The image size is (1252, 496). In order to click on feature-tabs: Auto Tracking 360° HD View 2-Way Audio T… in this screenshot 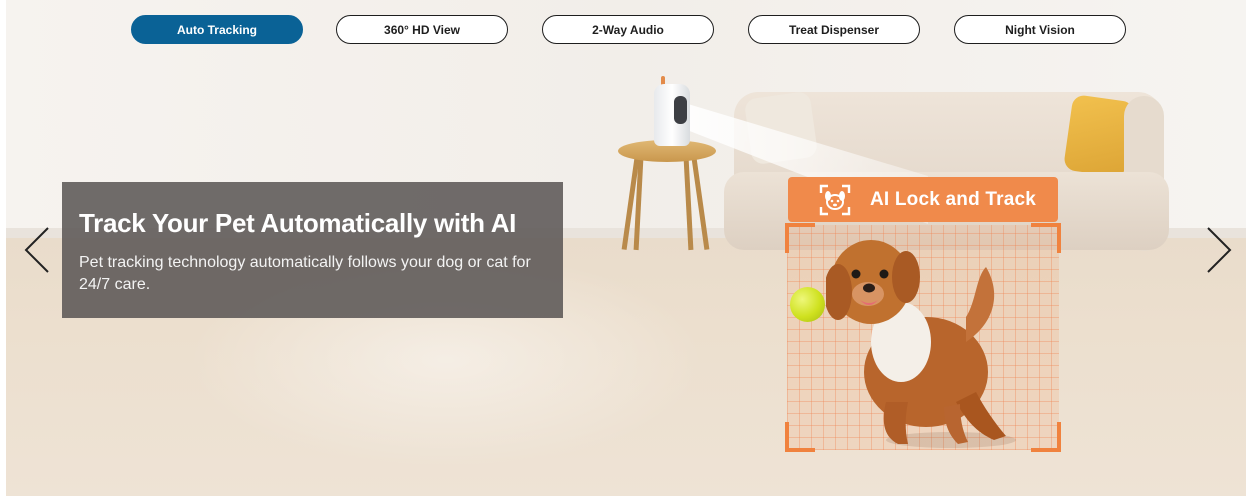, I will do `click(626, 30)`.